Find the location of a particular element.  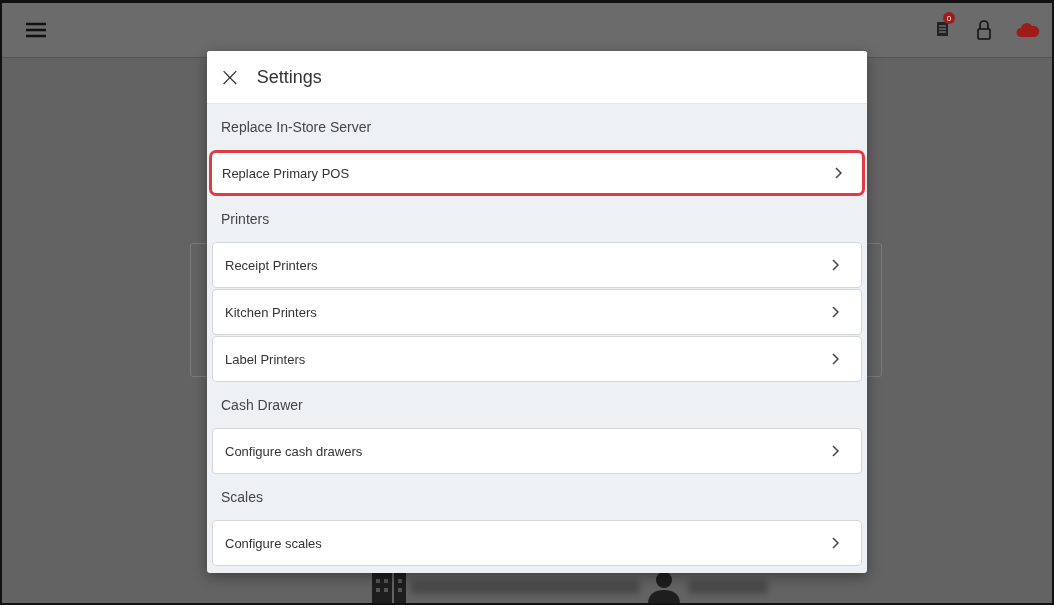

close-button: × is located at coordinates (230, 77).